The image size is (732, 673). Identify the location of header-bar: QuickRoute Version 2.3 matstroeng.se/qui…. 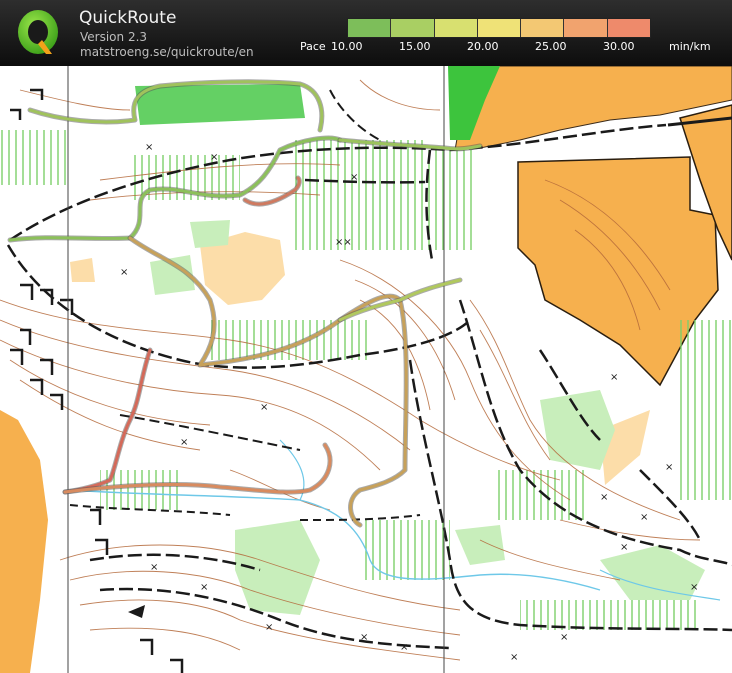
(366, 33).